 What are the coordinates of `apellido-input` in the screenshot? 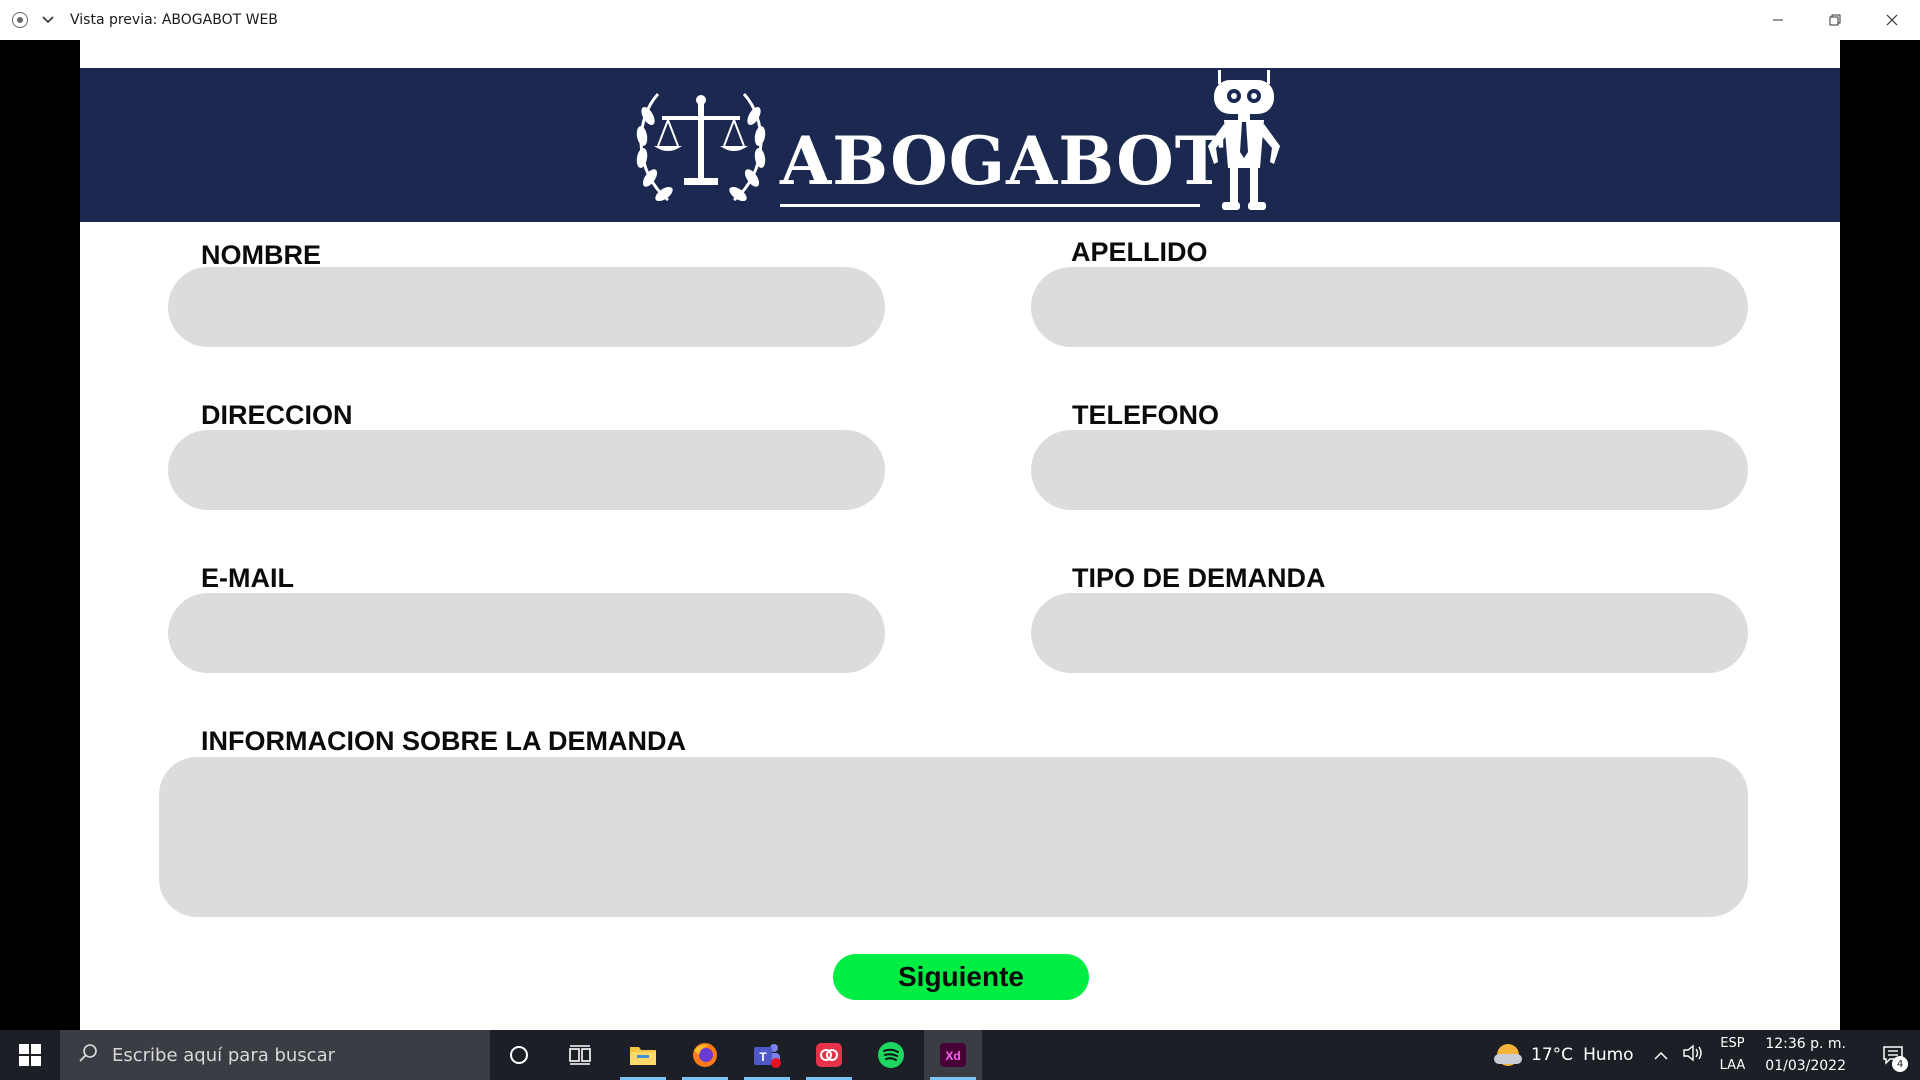 It's located at (1389, 307).